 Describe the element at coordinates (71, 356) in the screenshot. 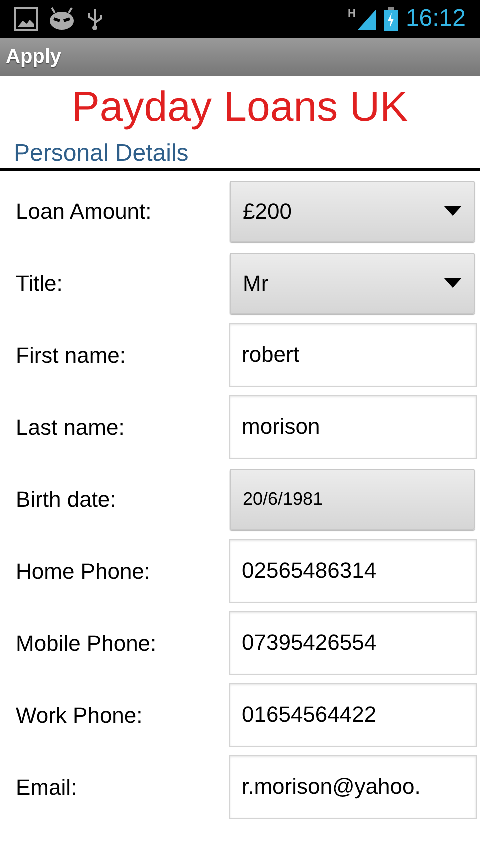

I see `field-label: First name:` at that location.